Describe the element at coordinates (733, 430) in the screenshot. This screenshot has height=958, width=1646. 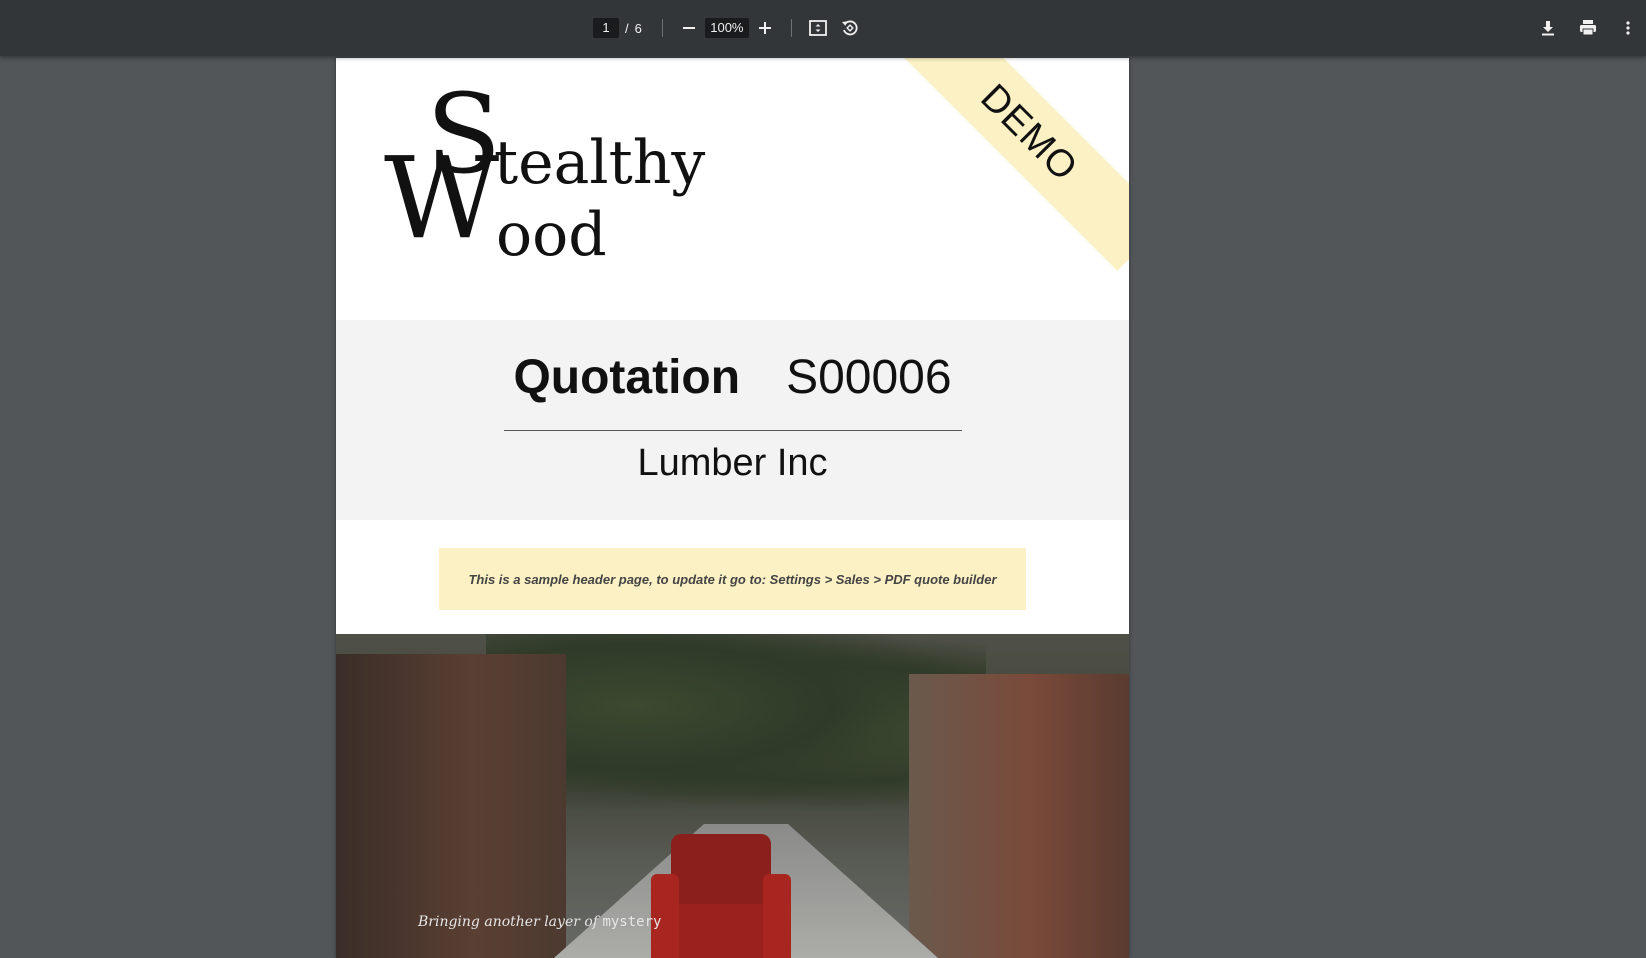
I see `title-divider` at that location.